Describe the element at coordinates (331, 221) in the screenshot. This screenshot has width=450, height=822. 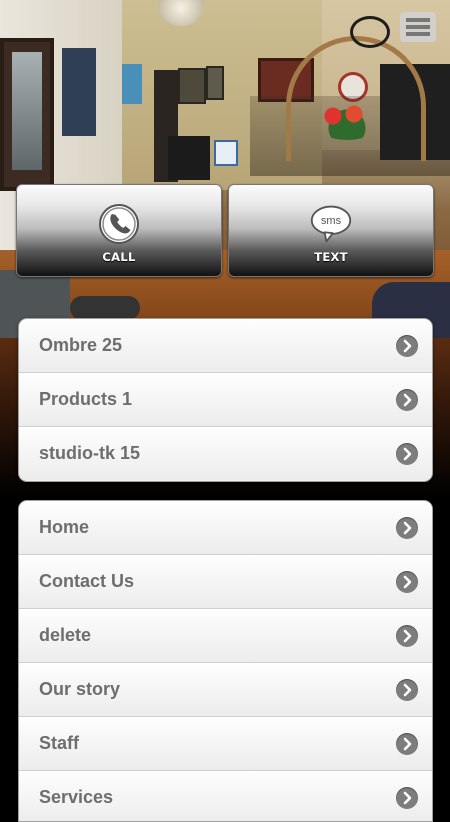
I see `sms-icon-text: sms` at that location.